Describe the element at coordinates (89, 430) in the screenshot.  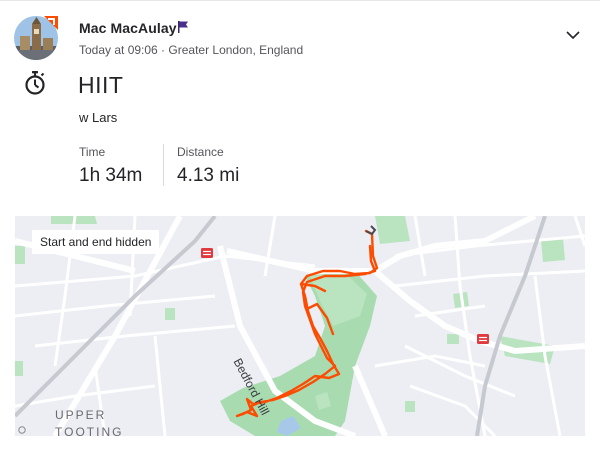
I see `place-label-line: TOOTING` at that location.